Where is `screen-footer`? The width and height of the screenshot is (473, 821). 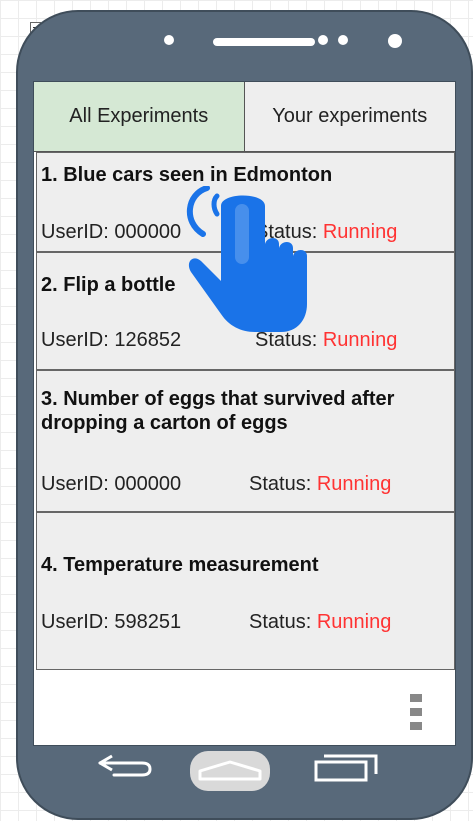
screen-footer is located at coordinates (244, 707).